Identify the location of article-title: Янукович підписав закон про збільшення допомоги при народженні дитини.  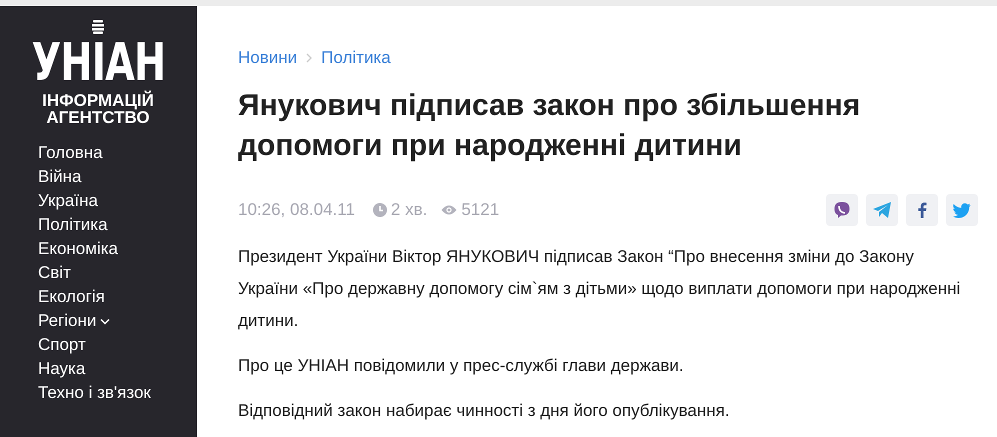
(550, 126).